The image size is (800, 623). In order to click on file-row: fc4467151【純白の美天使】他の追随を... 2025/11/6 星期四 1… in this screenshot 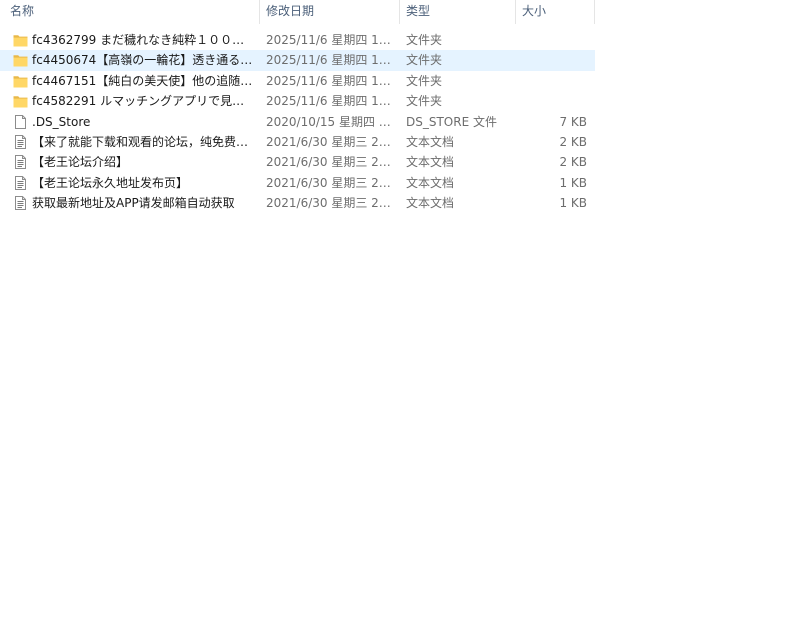, I will do `click(297, 81)`.